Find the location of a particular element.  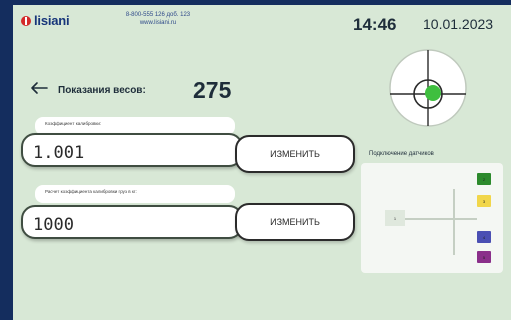

back-arrow-icon is located at coordinates (39, 88).